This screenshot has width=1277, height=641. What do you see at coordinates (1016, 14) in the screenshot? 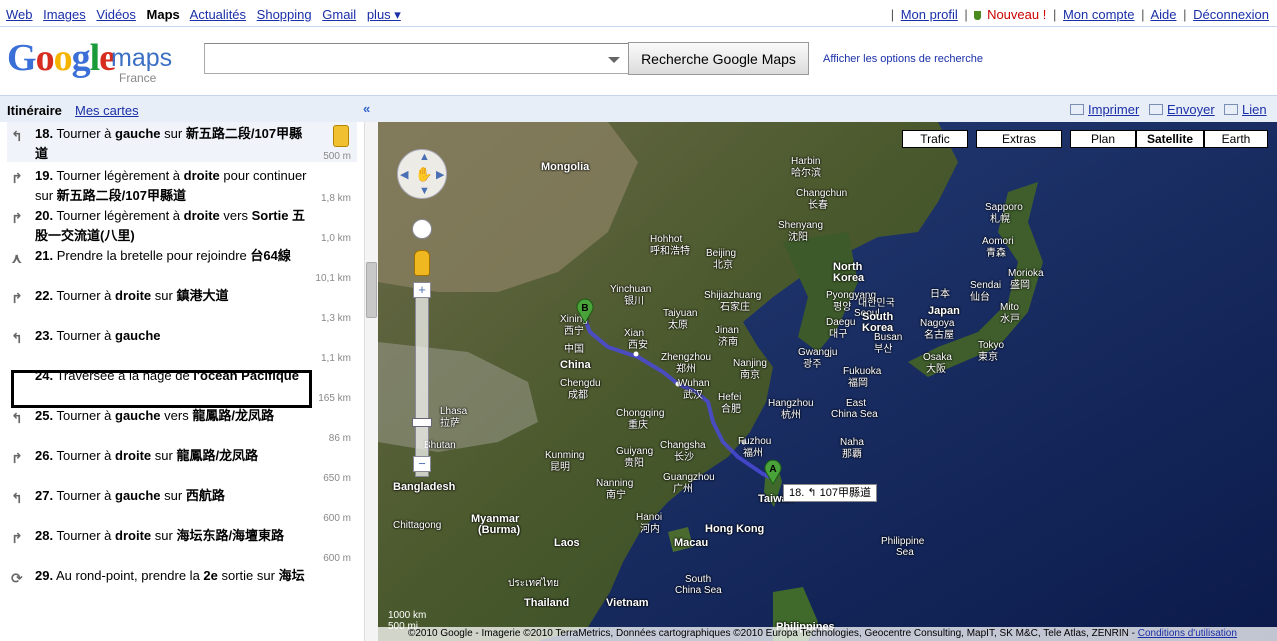
I see `new-features-link: Nouveau !` at bounding box center [1016, 14].